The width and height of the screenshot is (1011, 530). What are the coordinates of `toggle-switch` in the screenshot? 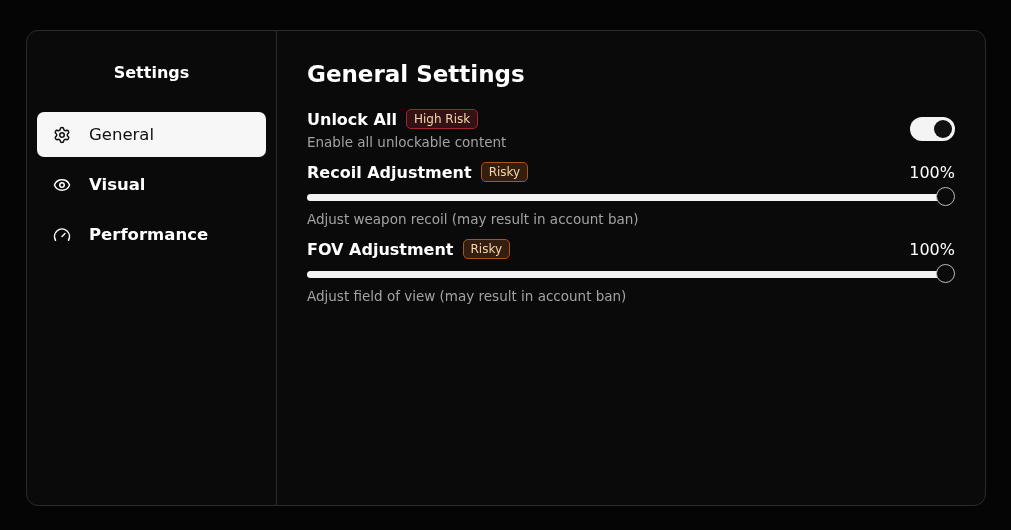 It's located at (932, 129).